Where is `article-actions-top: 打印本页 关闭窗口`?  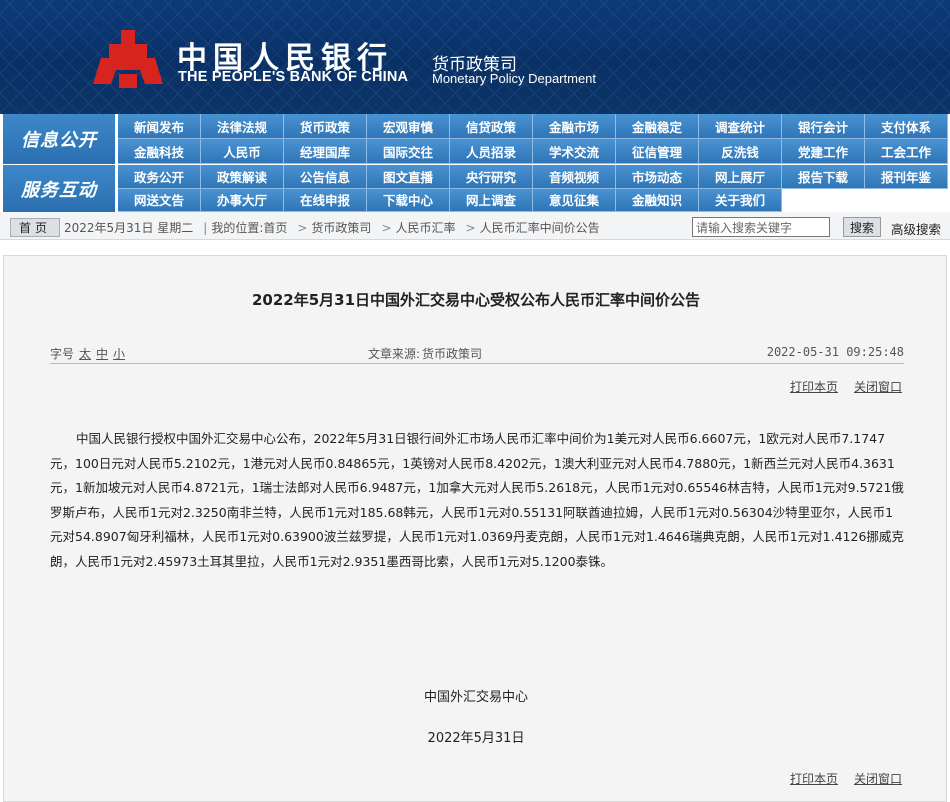 article-actions-top: 打印本页 关闭窗口 is located at coordinates (838, 386).